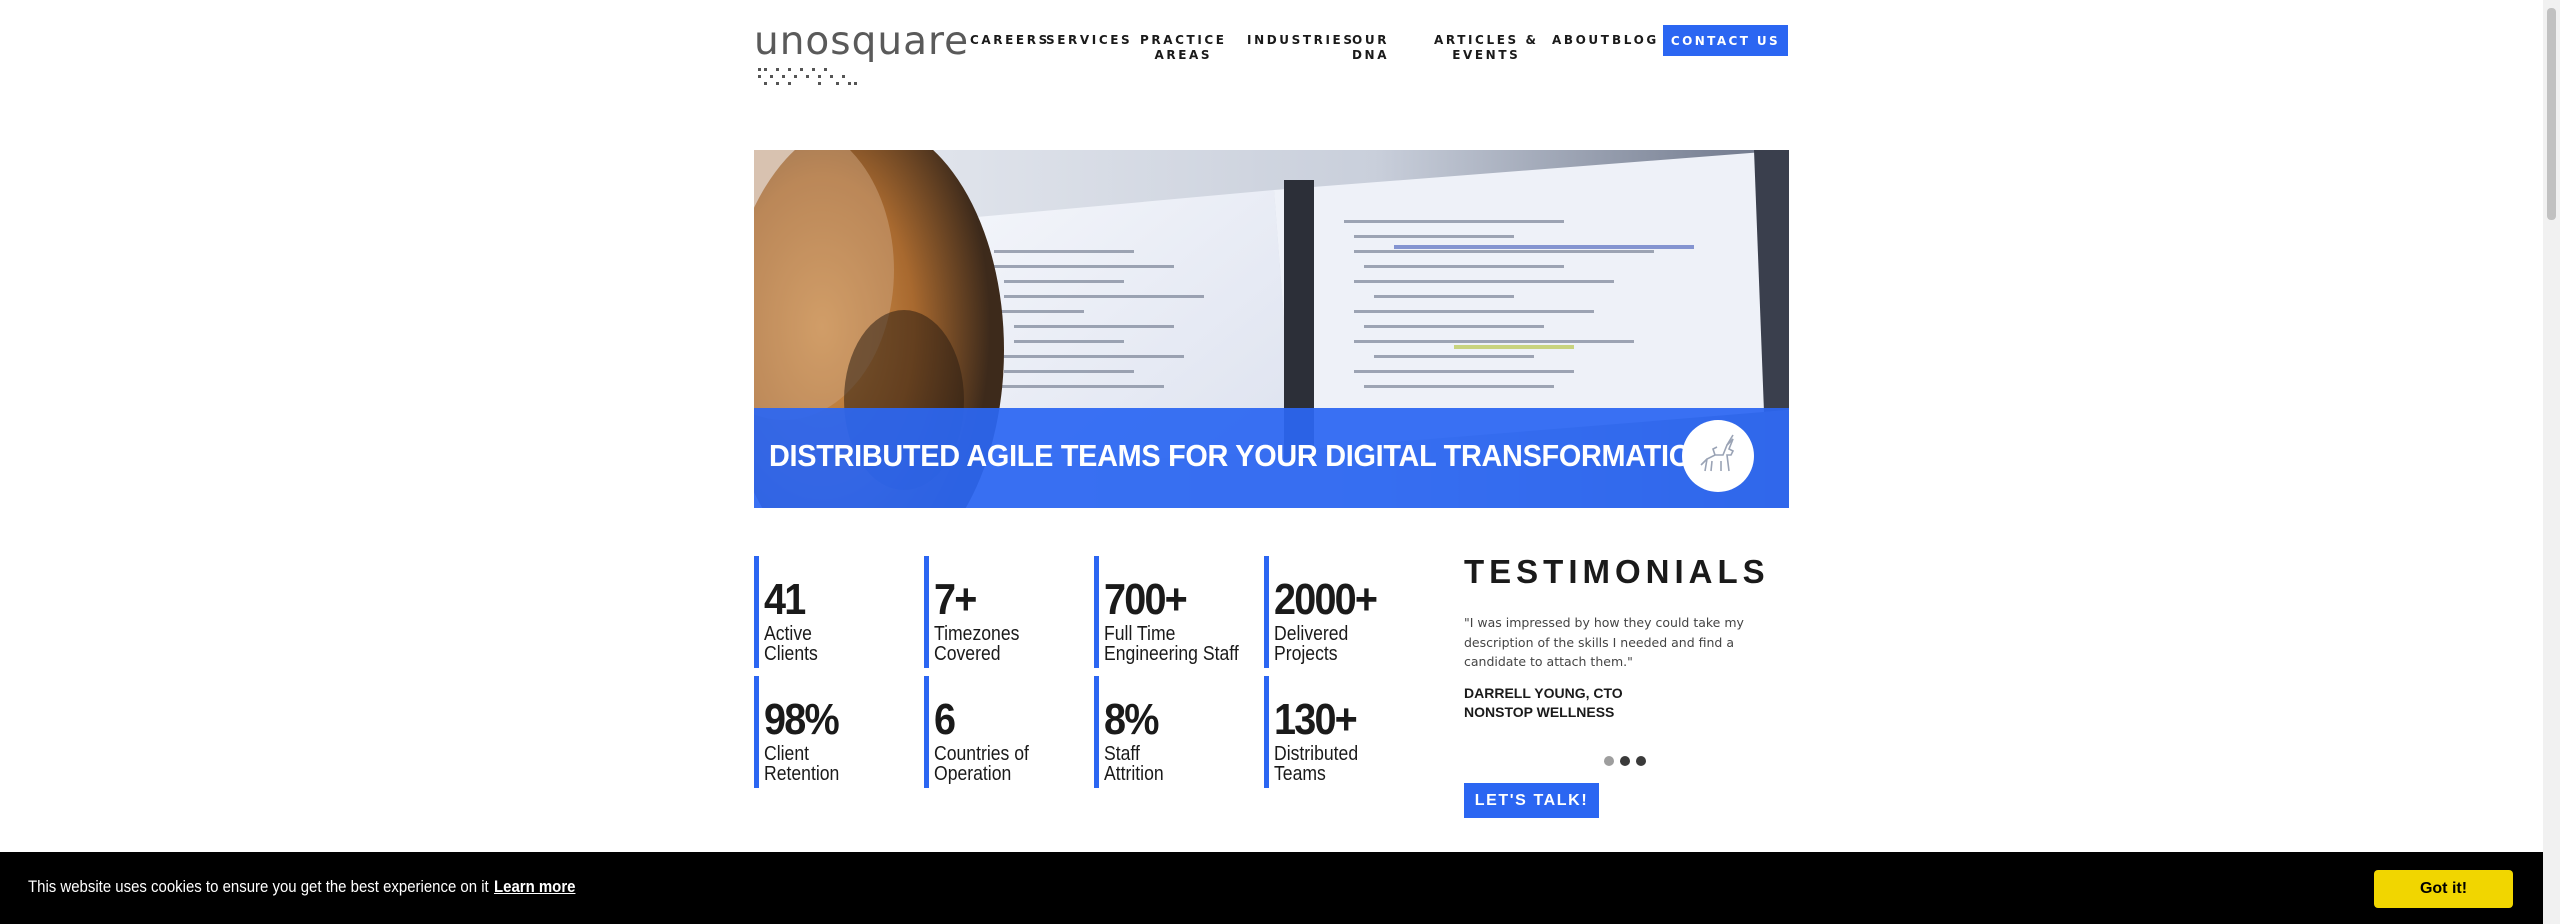 The height and width of the screenshot is (924, 2560). Describe the element at coordinates (802, 764) in the screenshot. I see `stat-label: Client Retention` at that location.